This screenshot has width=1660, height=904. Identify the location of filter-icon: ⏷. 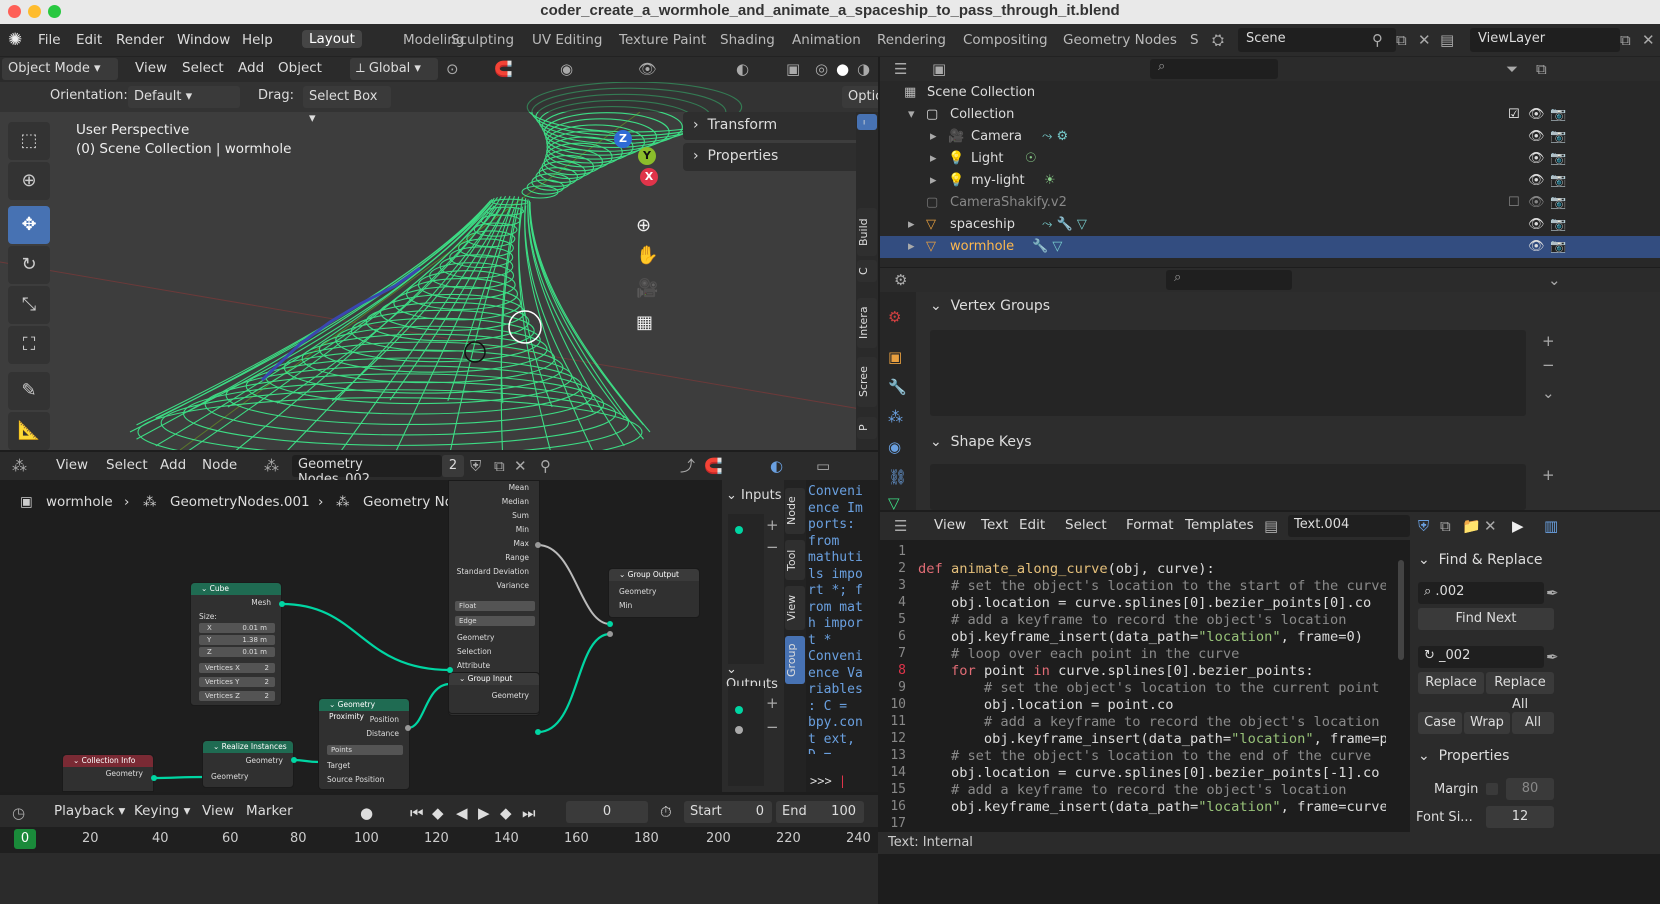
(1512, 69).